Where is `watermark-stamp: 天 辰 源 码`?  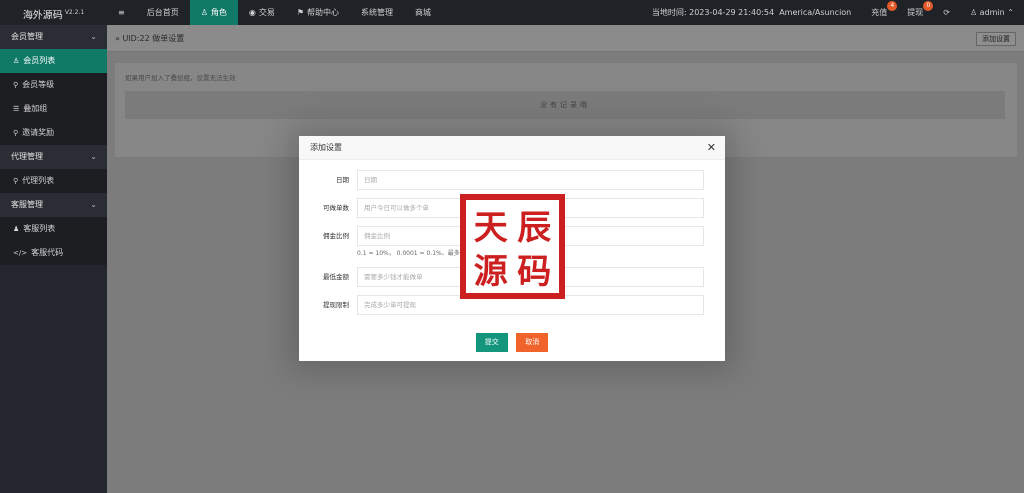 watermark-stamp: 天 辰 源 码 is located at coordinates (512, 246).